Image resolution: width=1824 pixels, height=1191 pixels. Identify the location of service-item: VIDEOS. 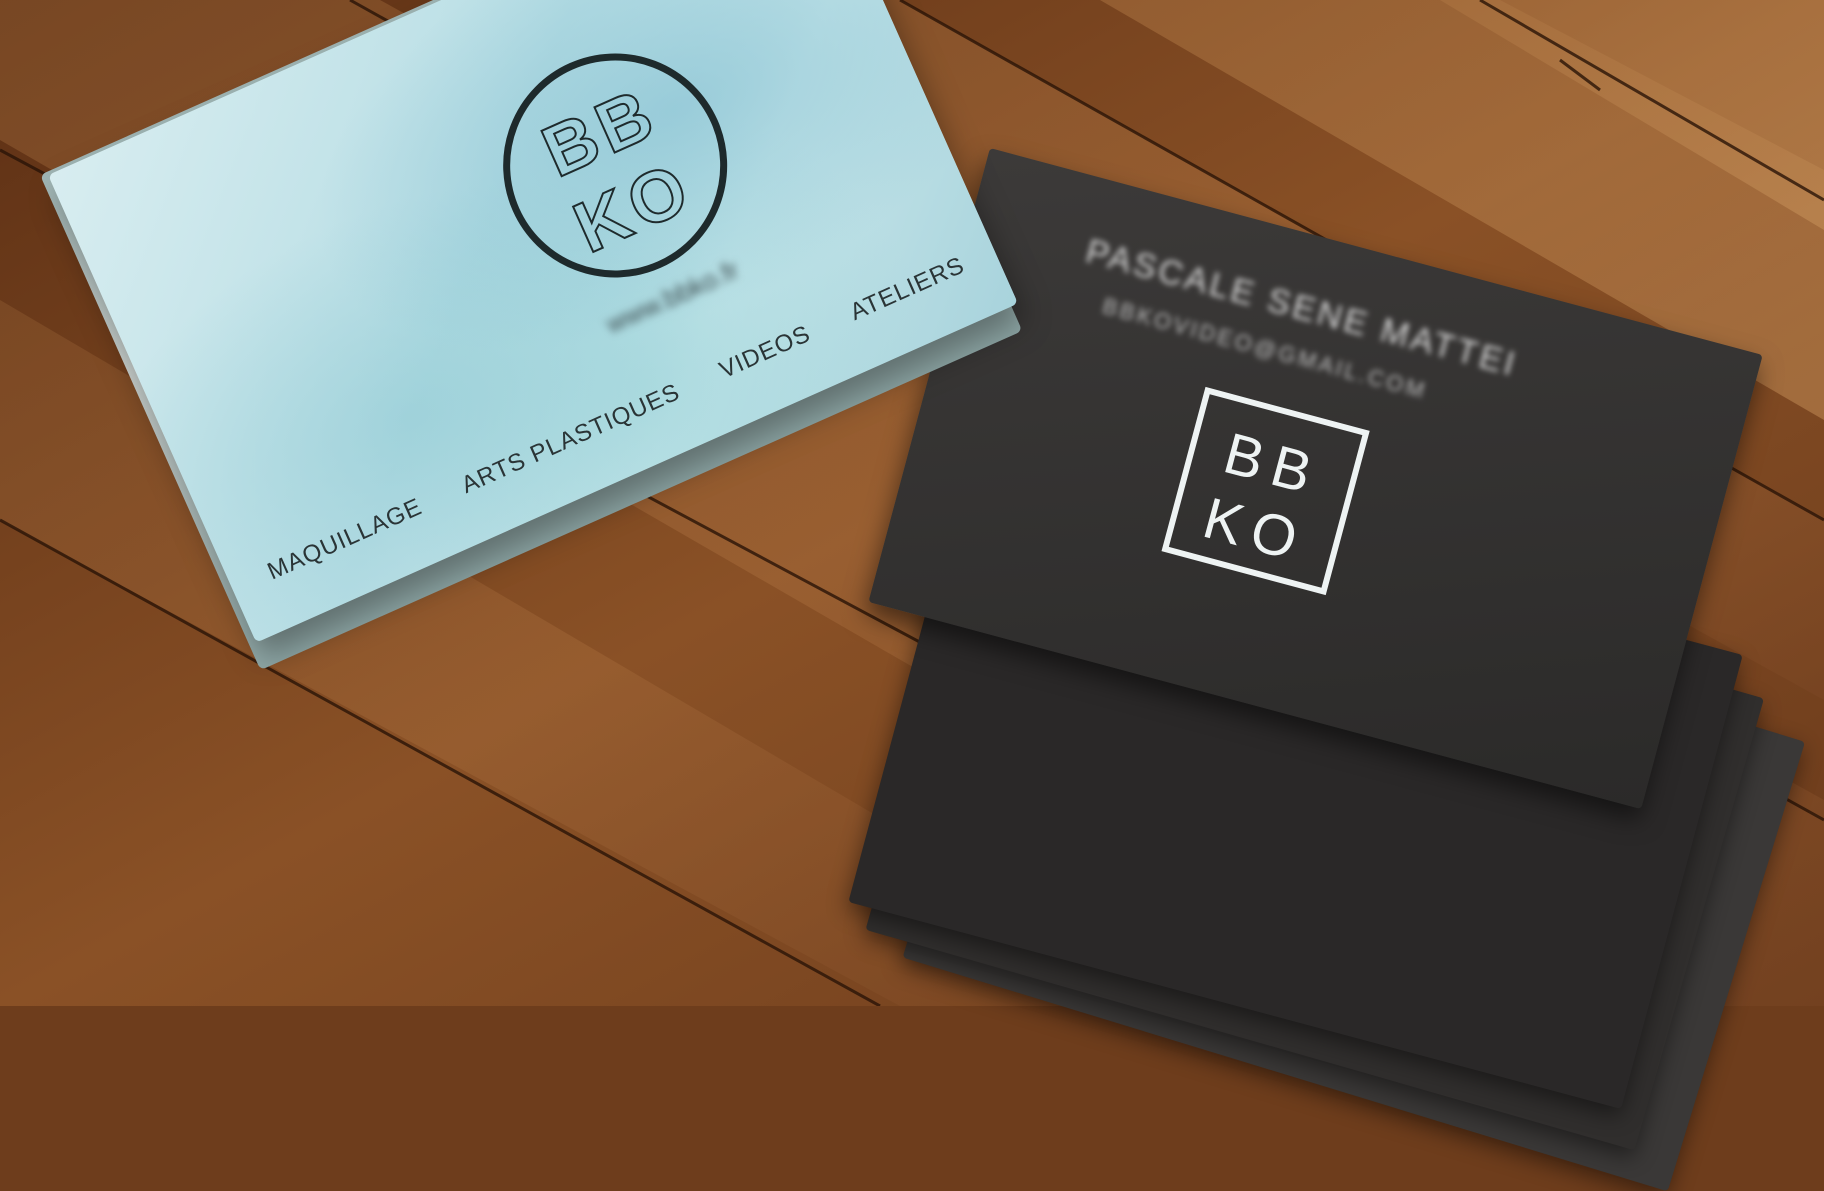
(765, 352).